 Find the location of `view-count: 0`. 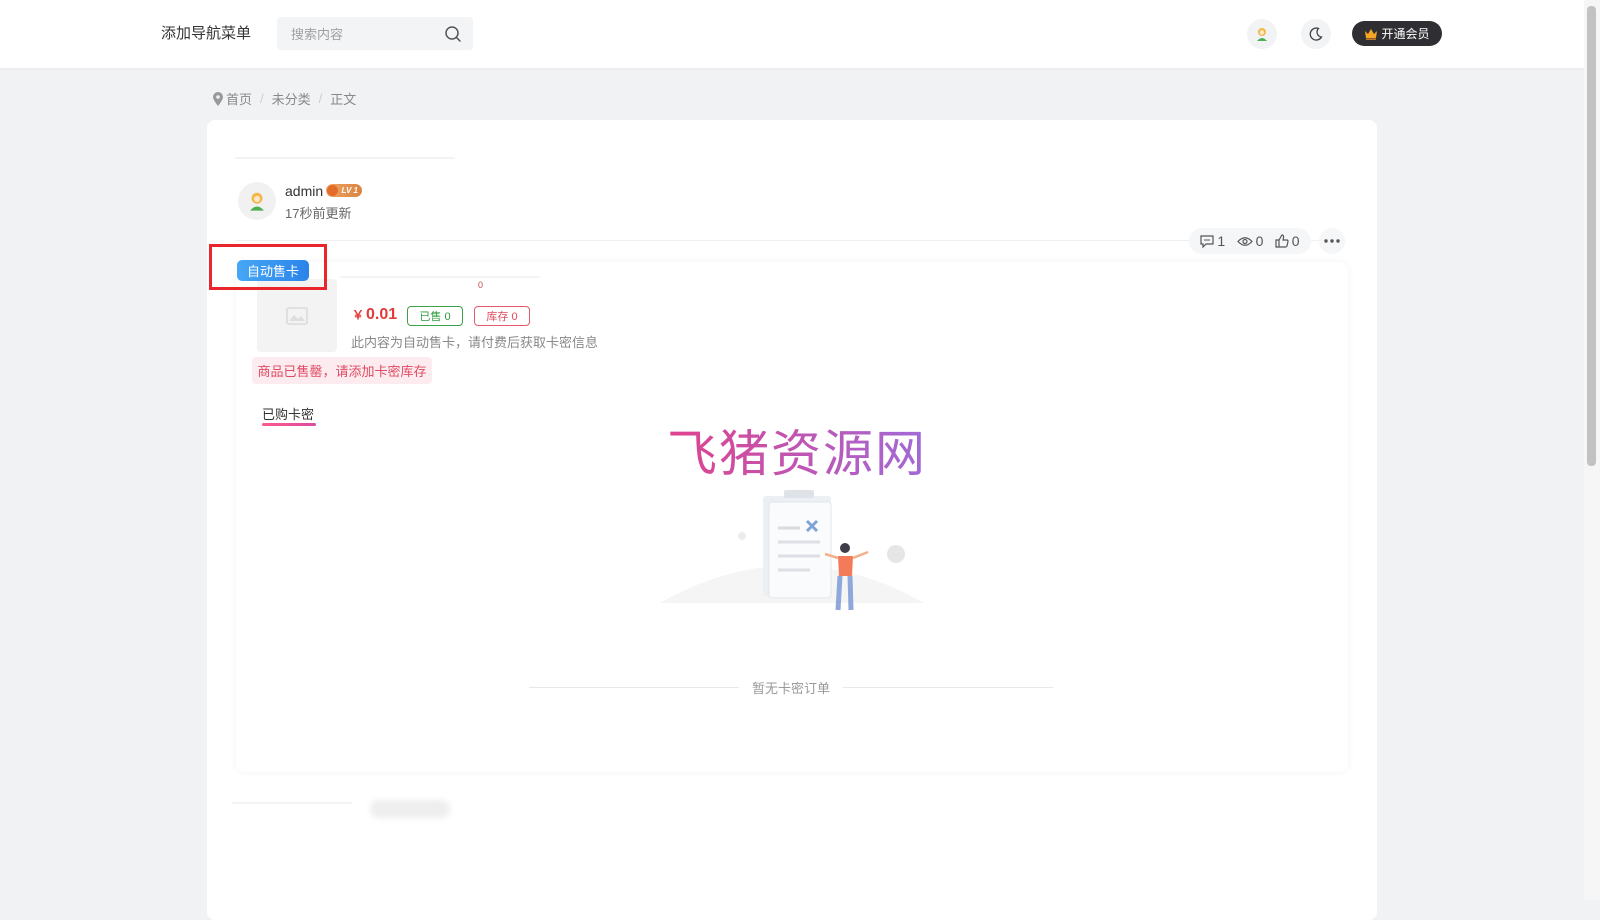

view-count: 0 is located at coordinates (1250, 241).